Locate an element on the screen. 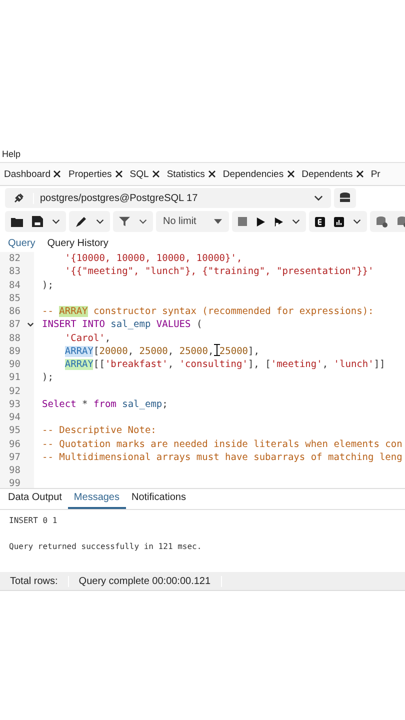 Image resolution: width=405 pixels, height=720 pixels. code-line: Select * from sal_emp; is located at coordinates (105, 404).